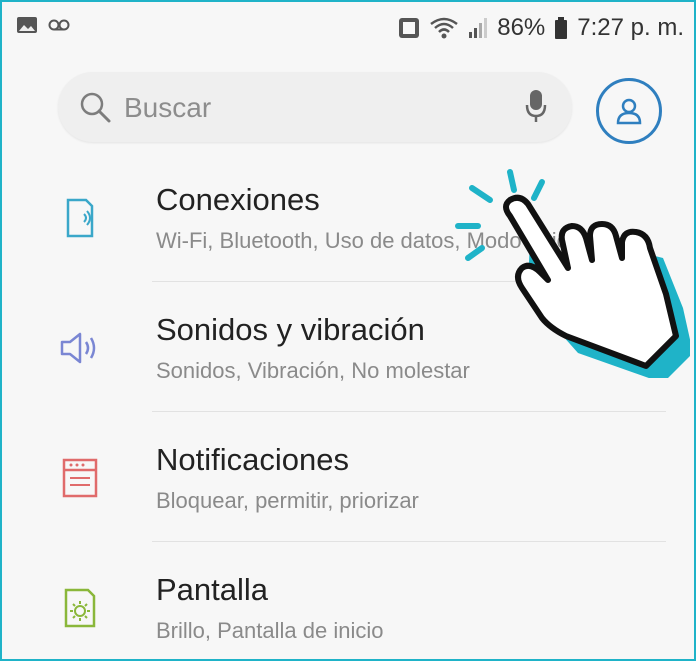 Image resolution: width=696 pixels, height=661 pixels. Describe the element at coordinates (80, 478) in the screenshot. I see `notifications-icon` at that location.